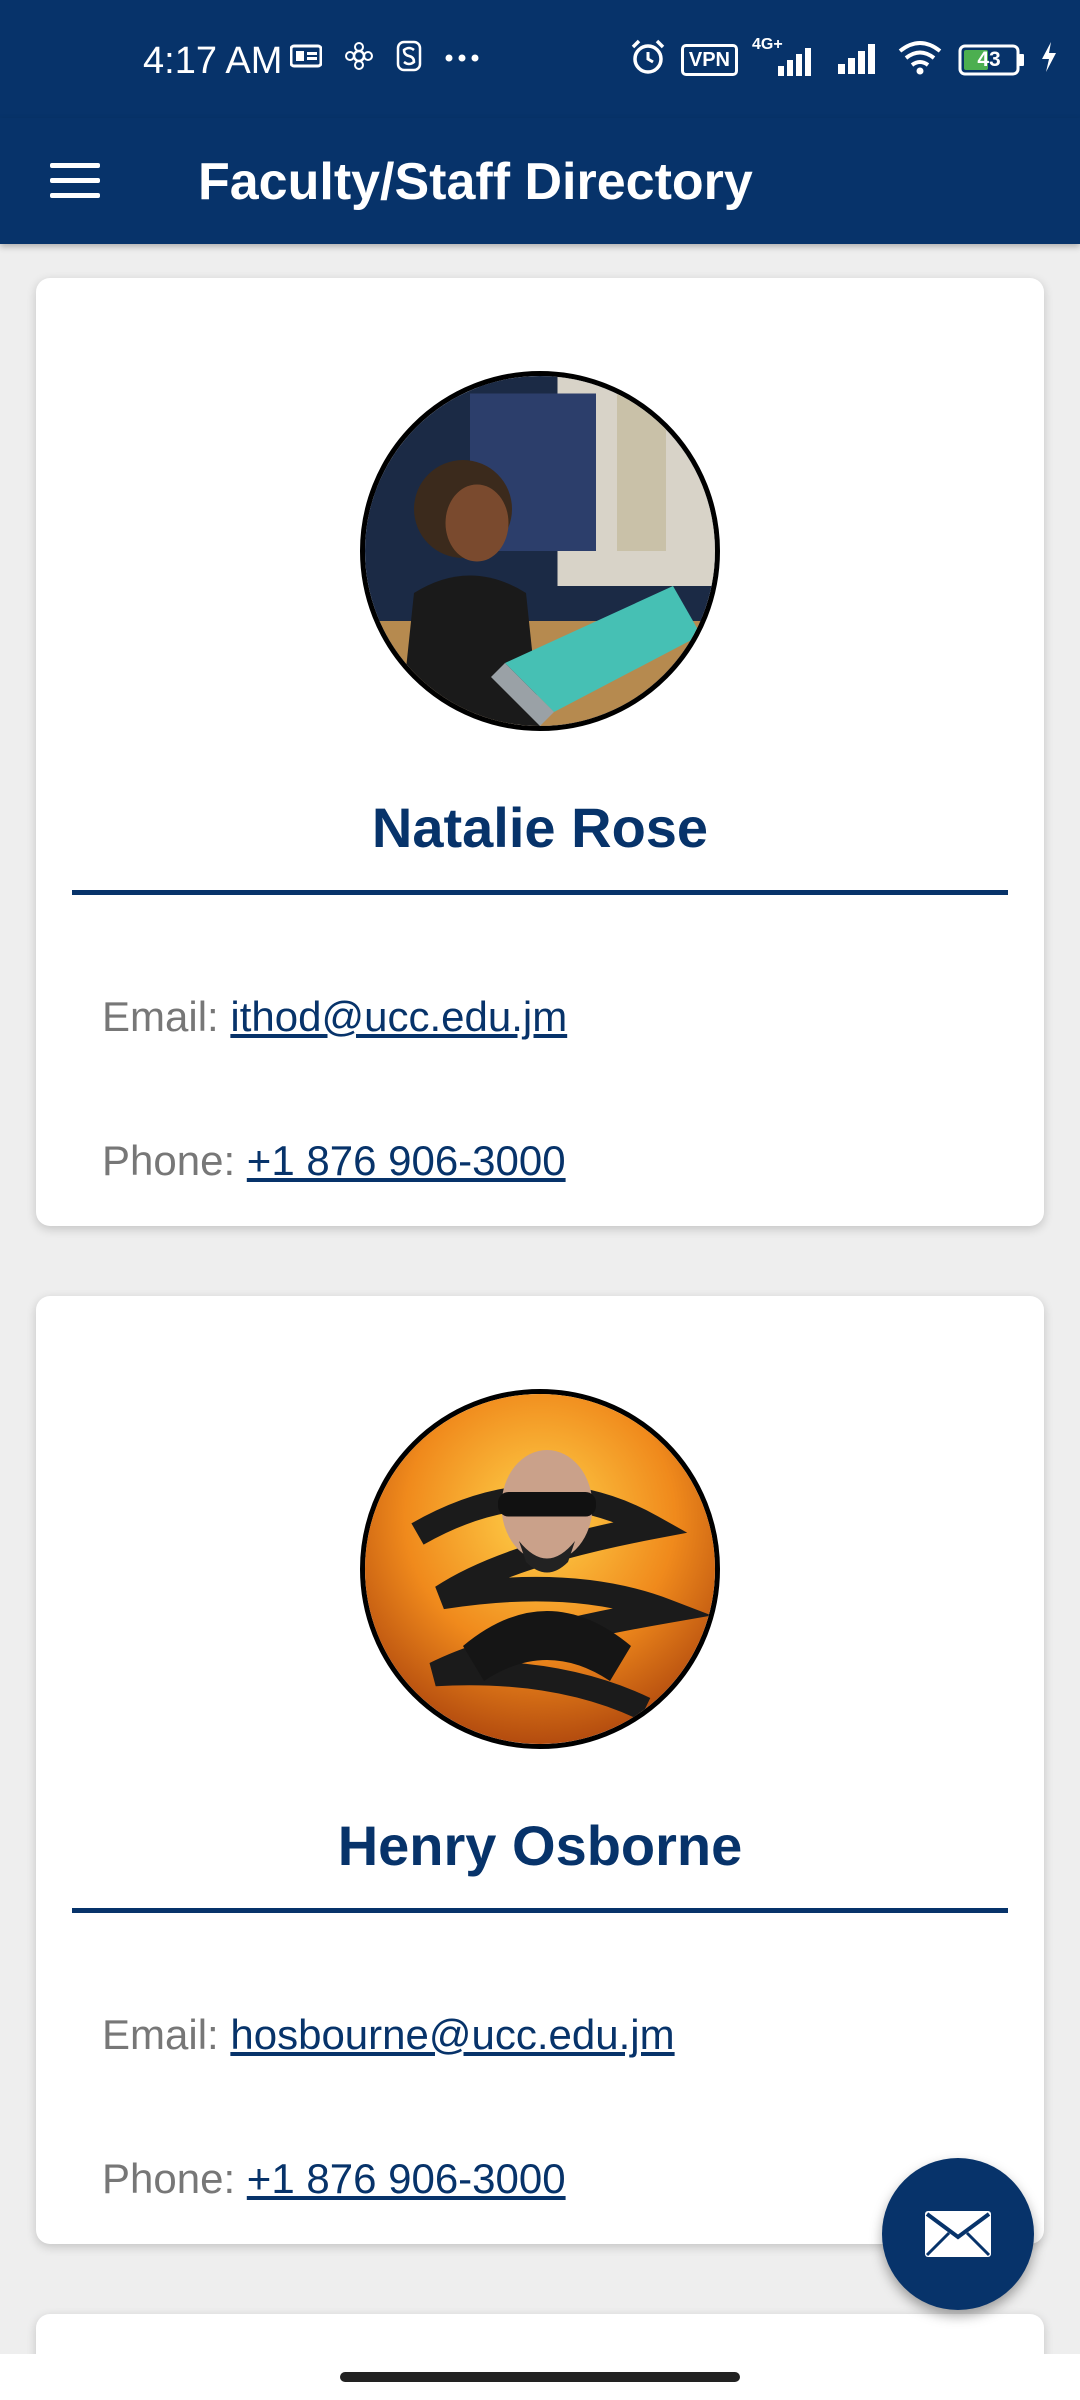 The image size is (1080, 2400). What do you see at coordinates (787, 57) in the screenshot?
I see `signal-icon: 4G+` at bounding box center [787, 57].